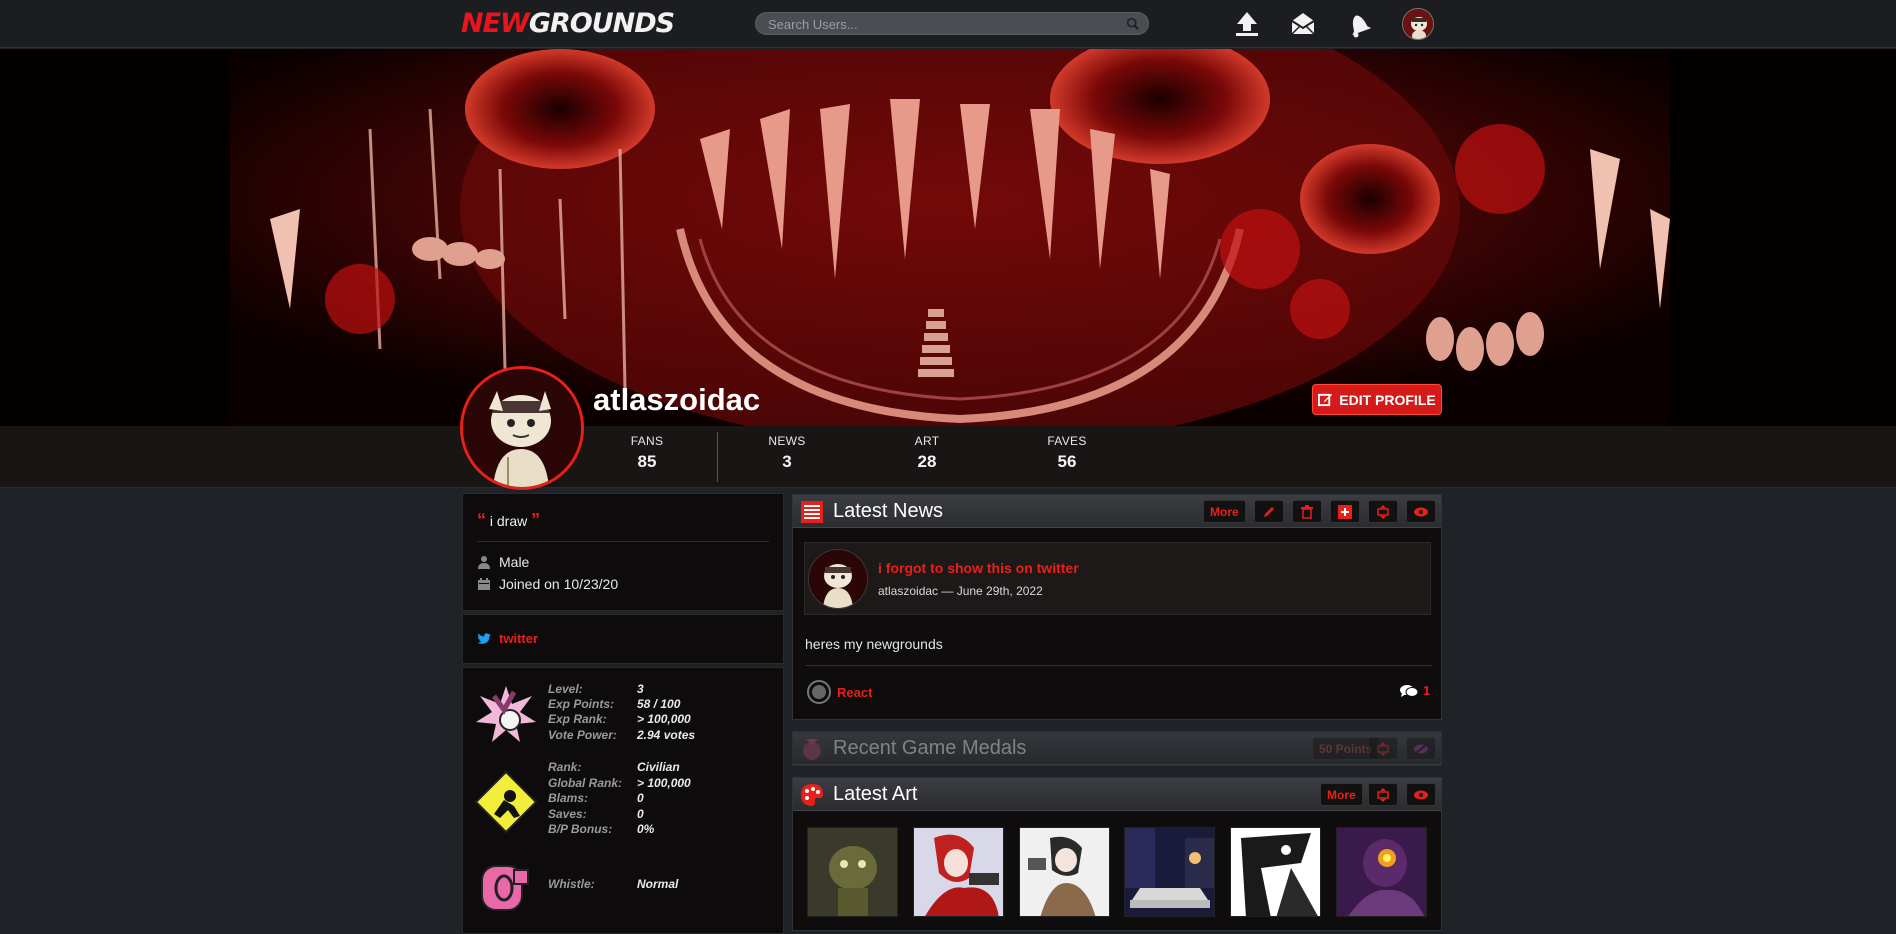 The height and width of the screenshot is (934, 1896). I want to click on twitter-icon, so click(484, 638).